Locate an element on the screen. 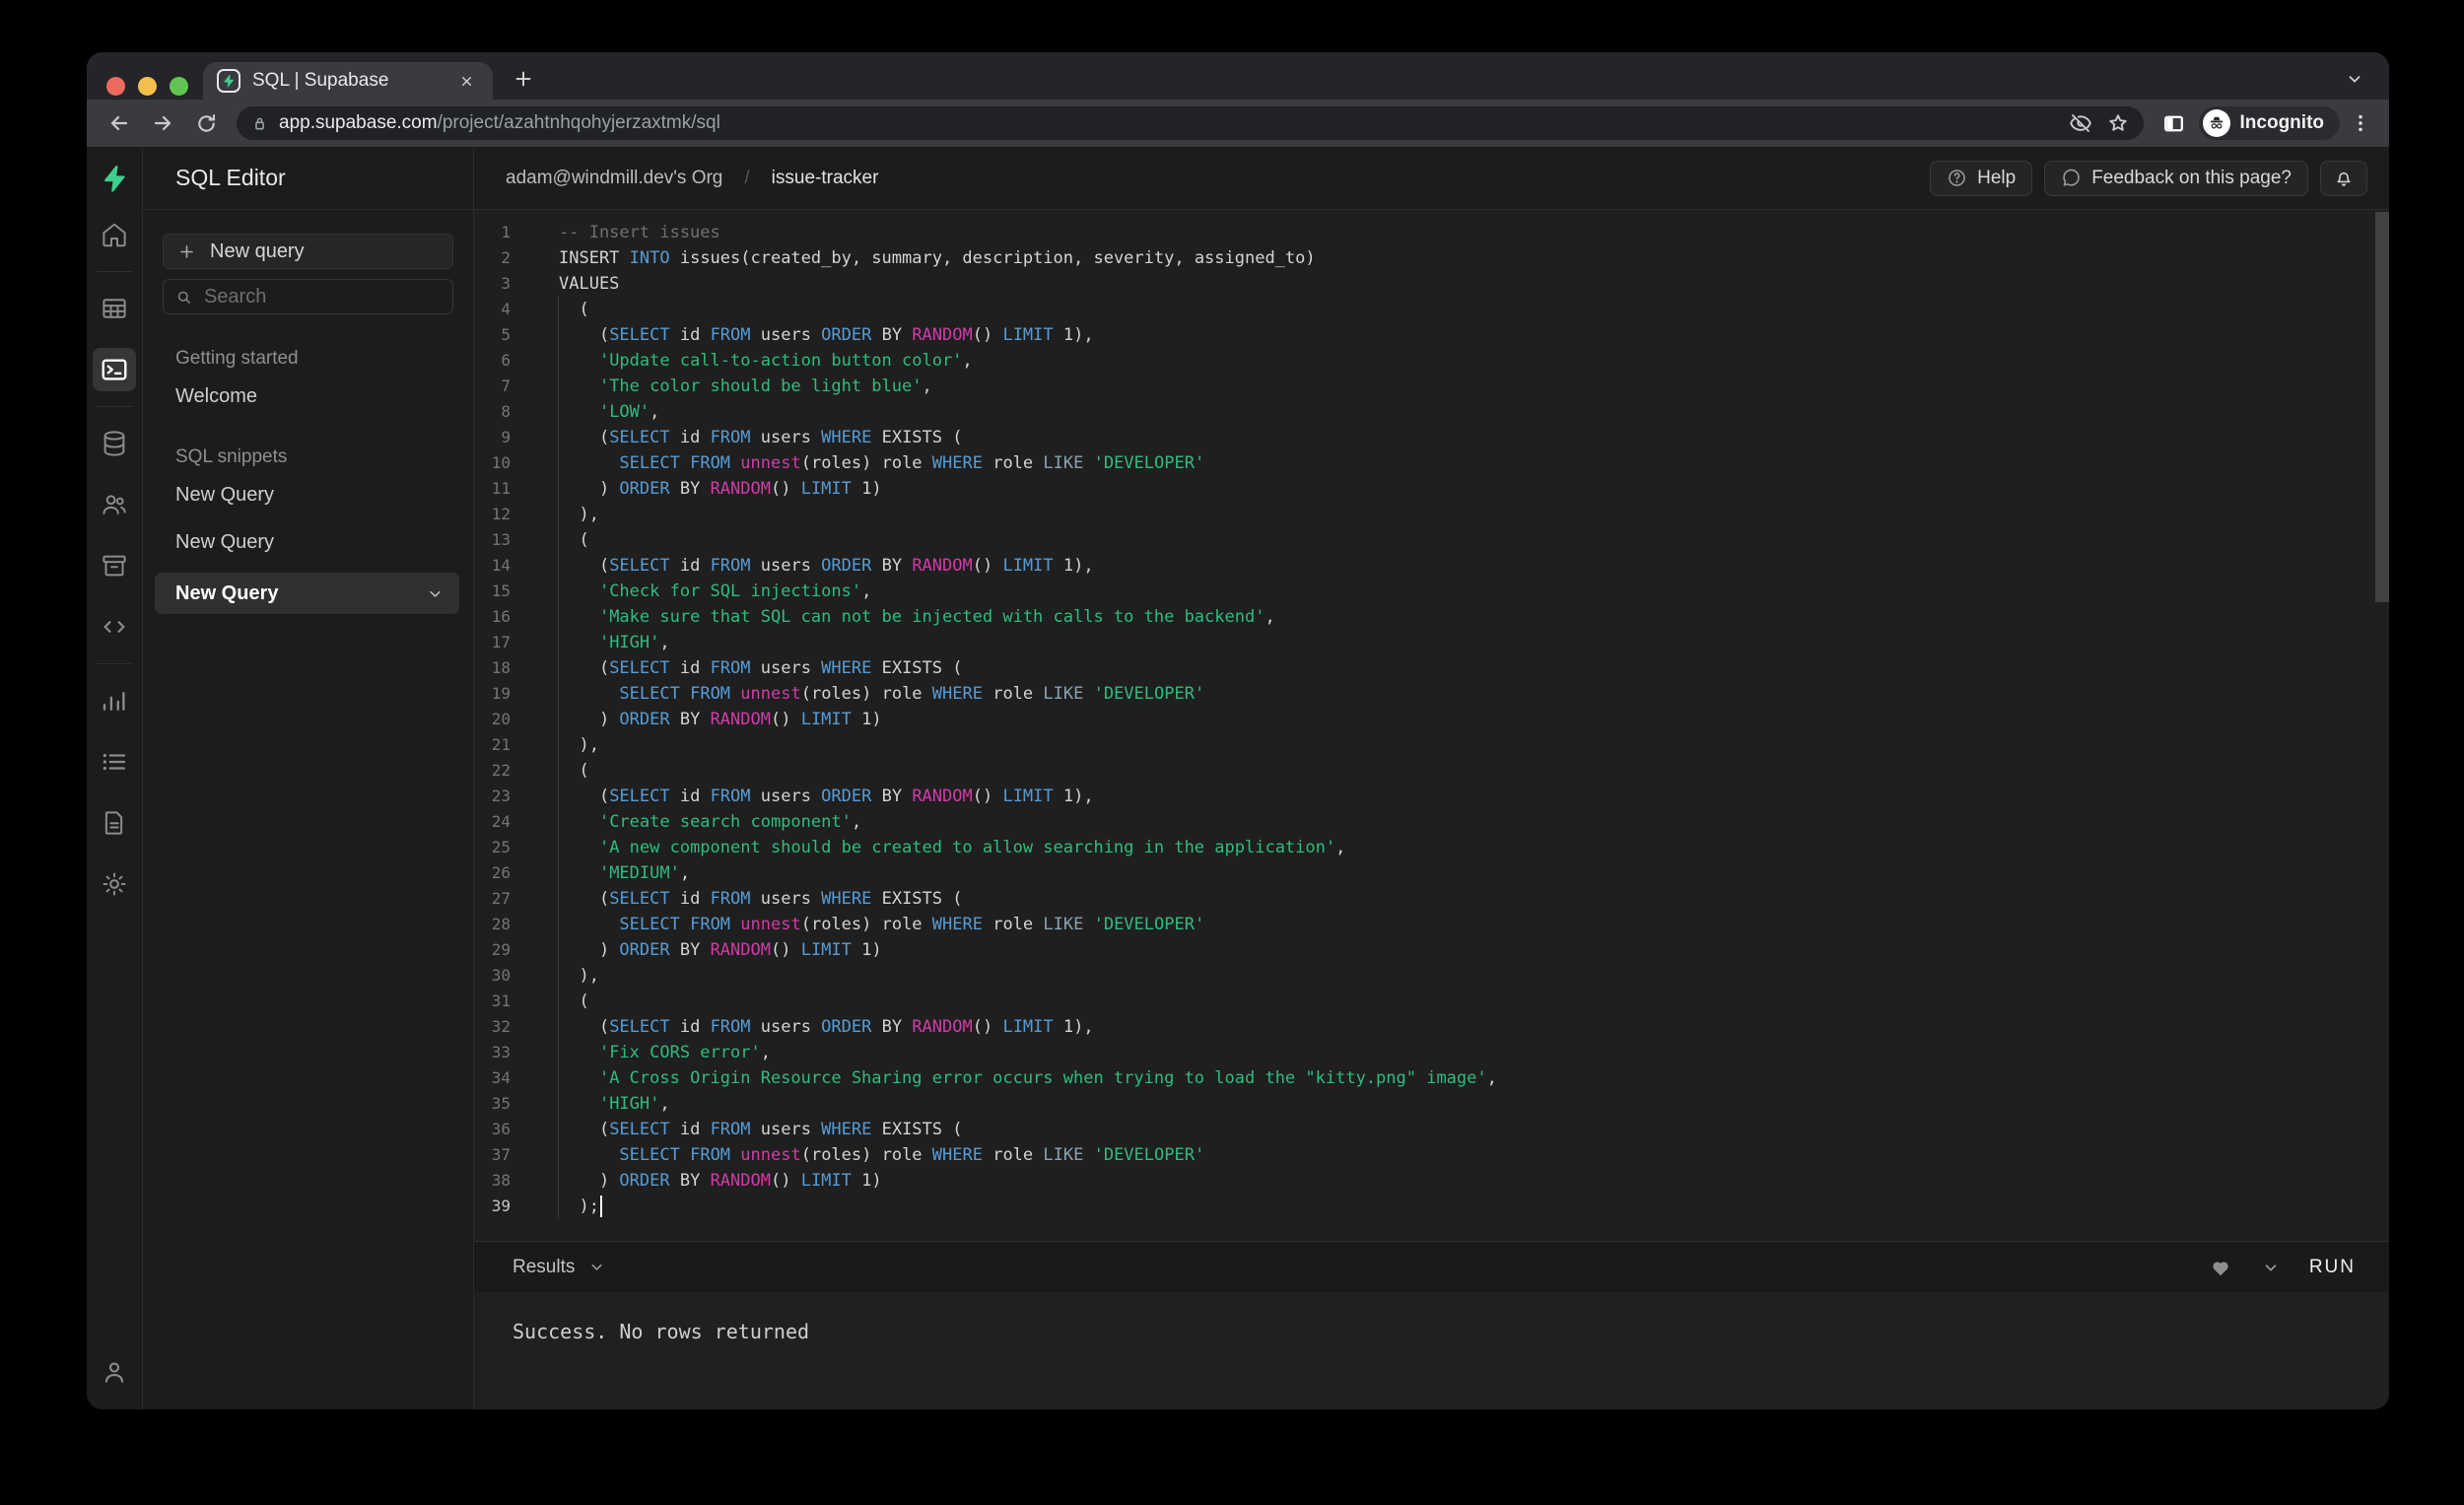 This screenshot has height=1505, width=2464. run-options-chevron-icon is located at coordinates (2271, 1267).